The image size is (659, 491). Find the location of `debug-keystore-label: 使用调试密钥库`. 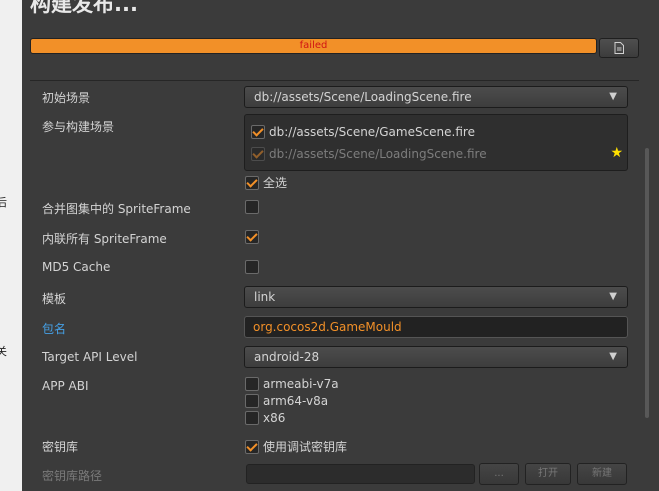

debug-keystore-label: 使用调试密钥库 is located at coordinates (305, 447).